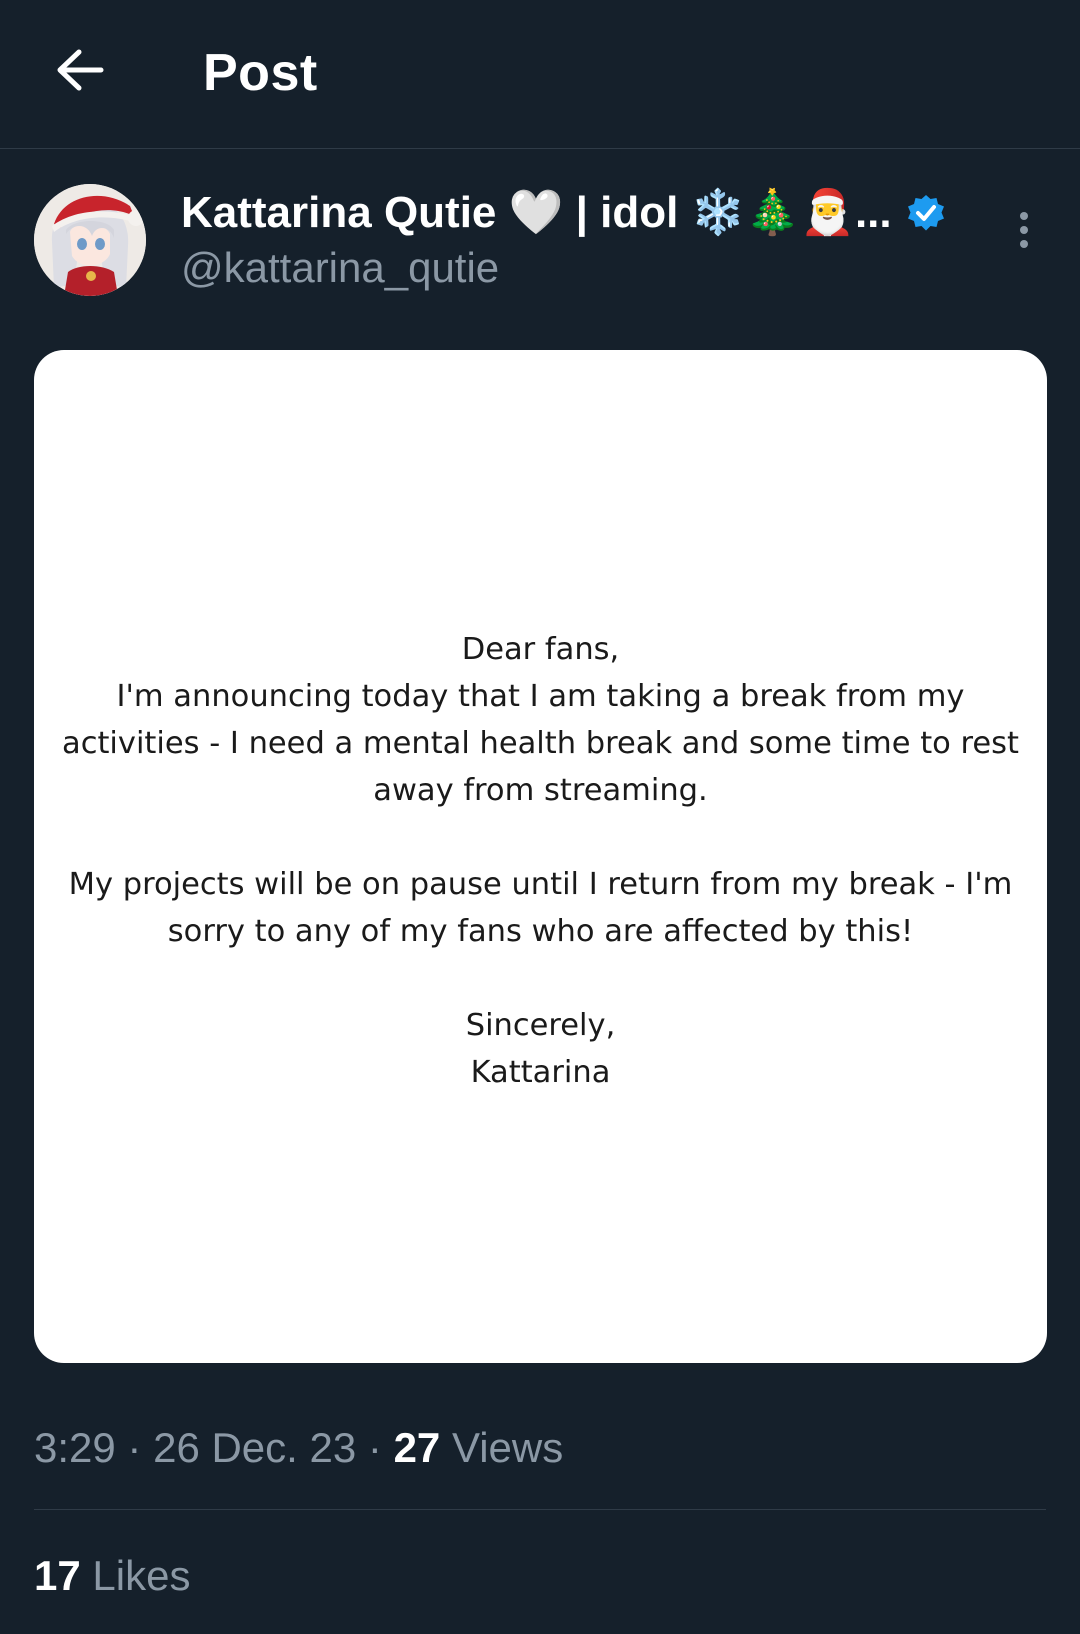 The height and width of the screenshot is (1634, 1080). What do you see at coordinates (340, 268) in the screenshot?
I see `author-handle: @kattarina_qutie` at bounding box center [340, 268].